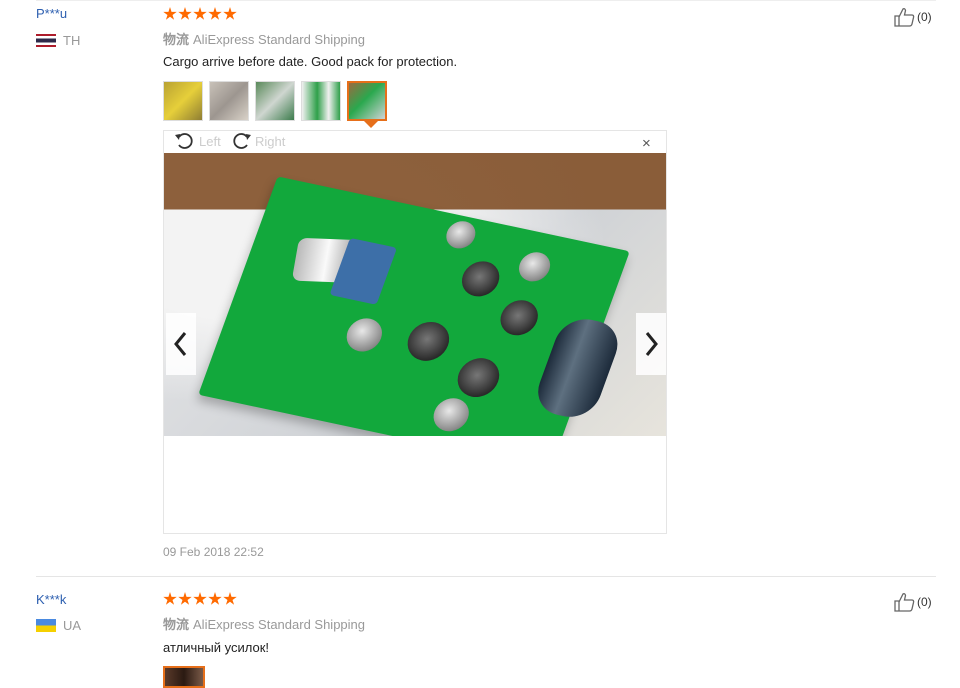  Describe the element at coordinates (46, 625) in the screenshot. I see `flag-ua-icon` at that location.